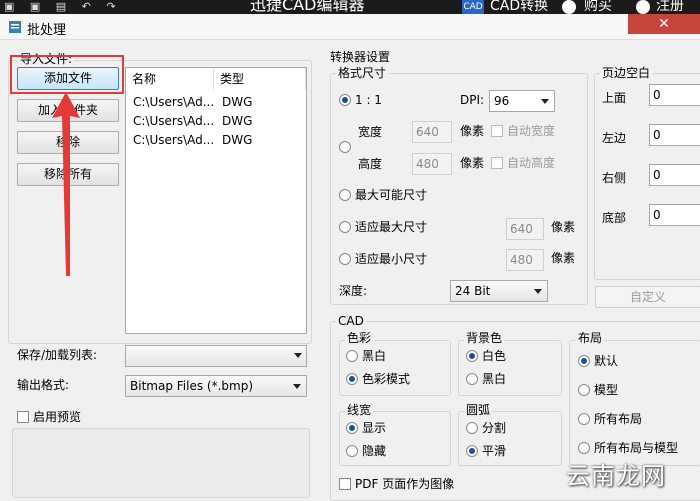  I want to click on background-black-label: 黑白, so click(494, 379).